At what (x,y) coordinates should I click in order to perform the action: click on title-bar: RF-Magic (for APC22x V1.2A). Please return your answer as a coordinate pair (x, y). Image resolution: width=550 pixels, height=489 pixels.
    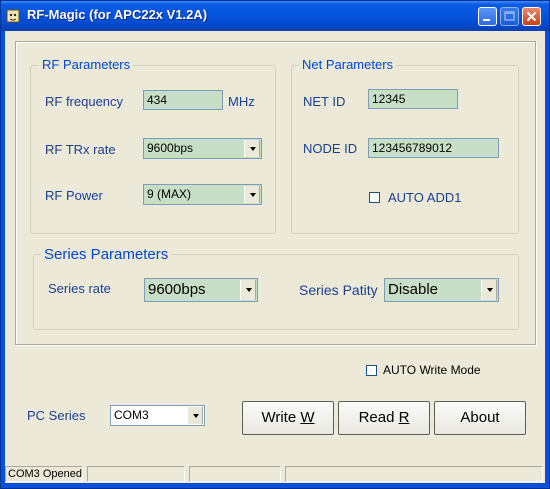
    Looking at the image, I should click on (275, 16).